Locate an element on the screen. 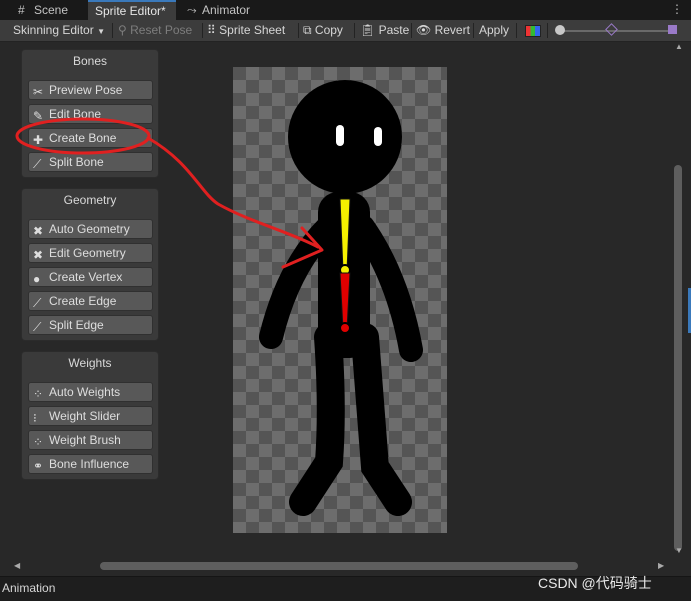 Image resolution: width=691 pixels, height=601 pixels. more-options-icon: ⋮ is located at coordinates (677, 9).